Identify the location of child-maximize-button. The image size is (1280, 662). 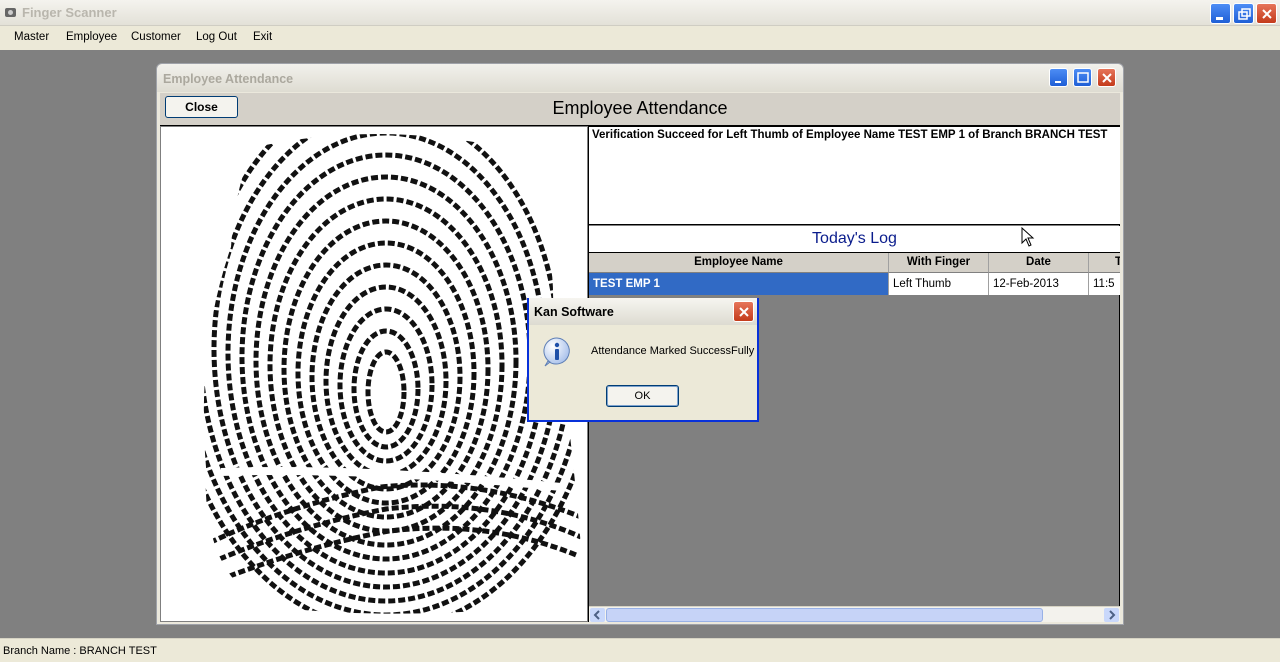
(1082, 77).